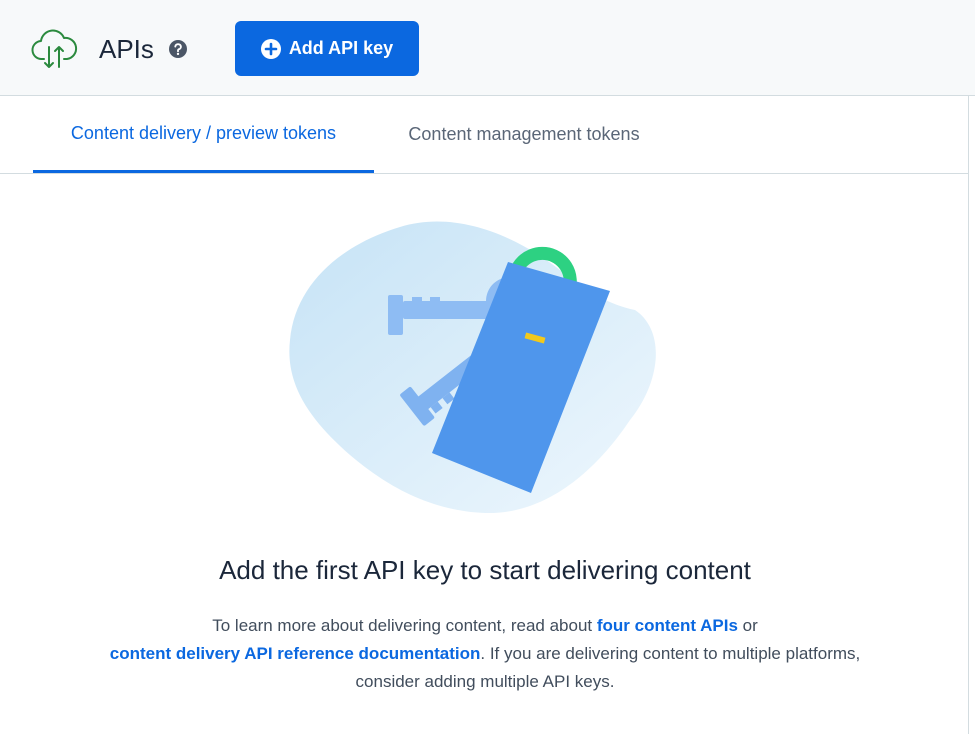 This screenshot has width=975, height=734. What do you see at coordinates (126, 49) in the screenshot?
I see `page-title: APIs` at bounding box center [126, 49].